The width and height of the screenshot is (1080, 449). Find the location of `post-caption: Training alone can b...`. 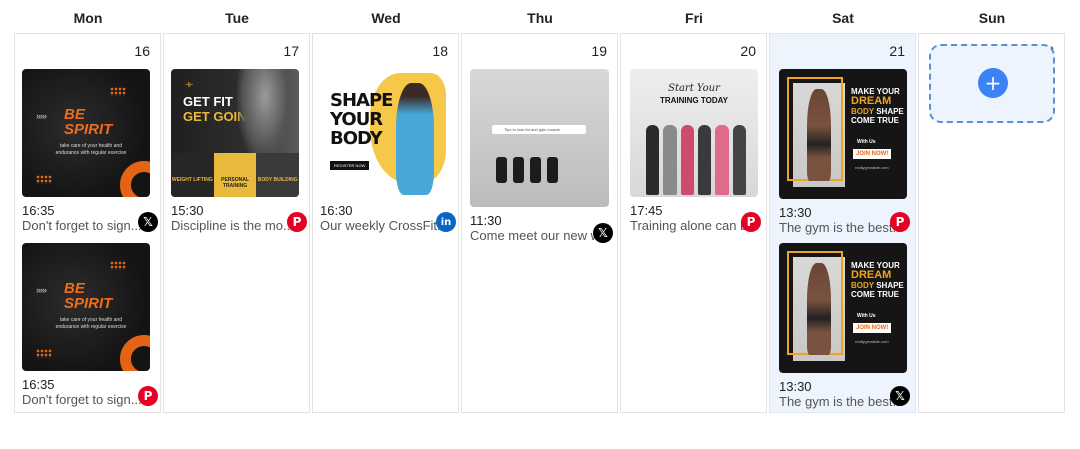

post-caption: Training alone can b... is located at coordinates (691, 225).